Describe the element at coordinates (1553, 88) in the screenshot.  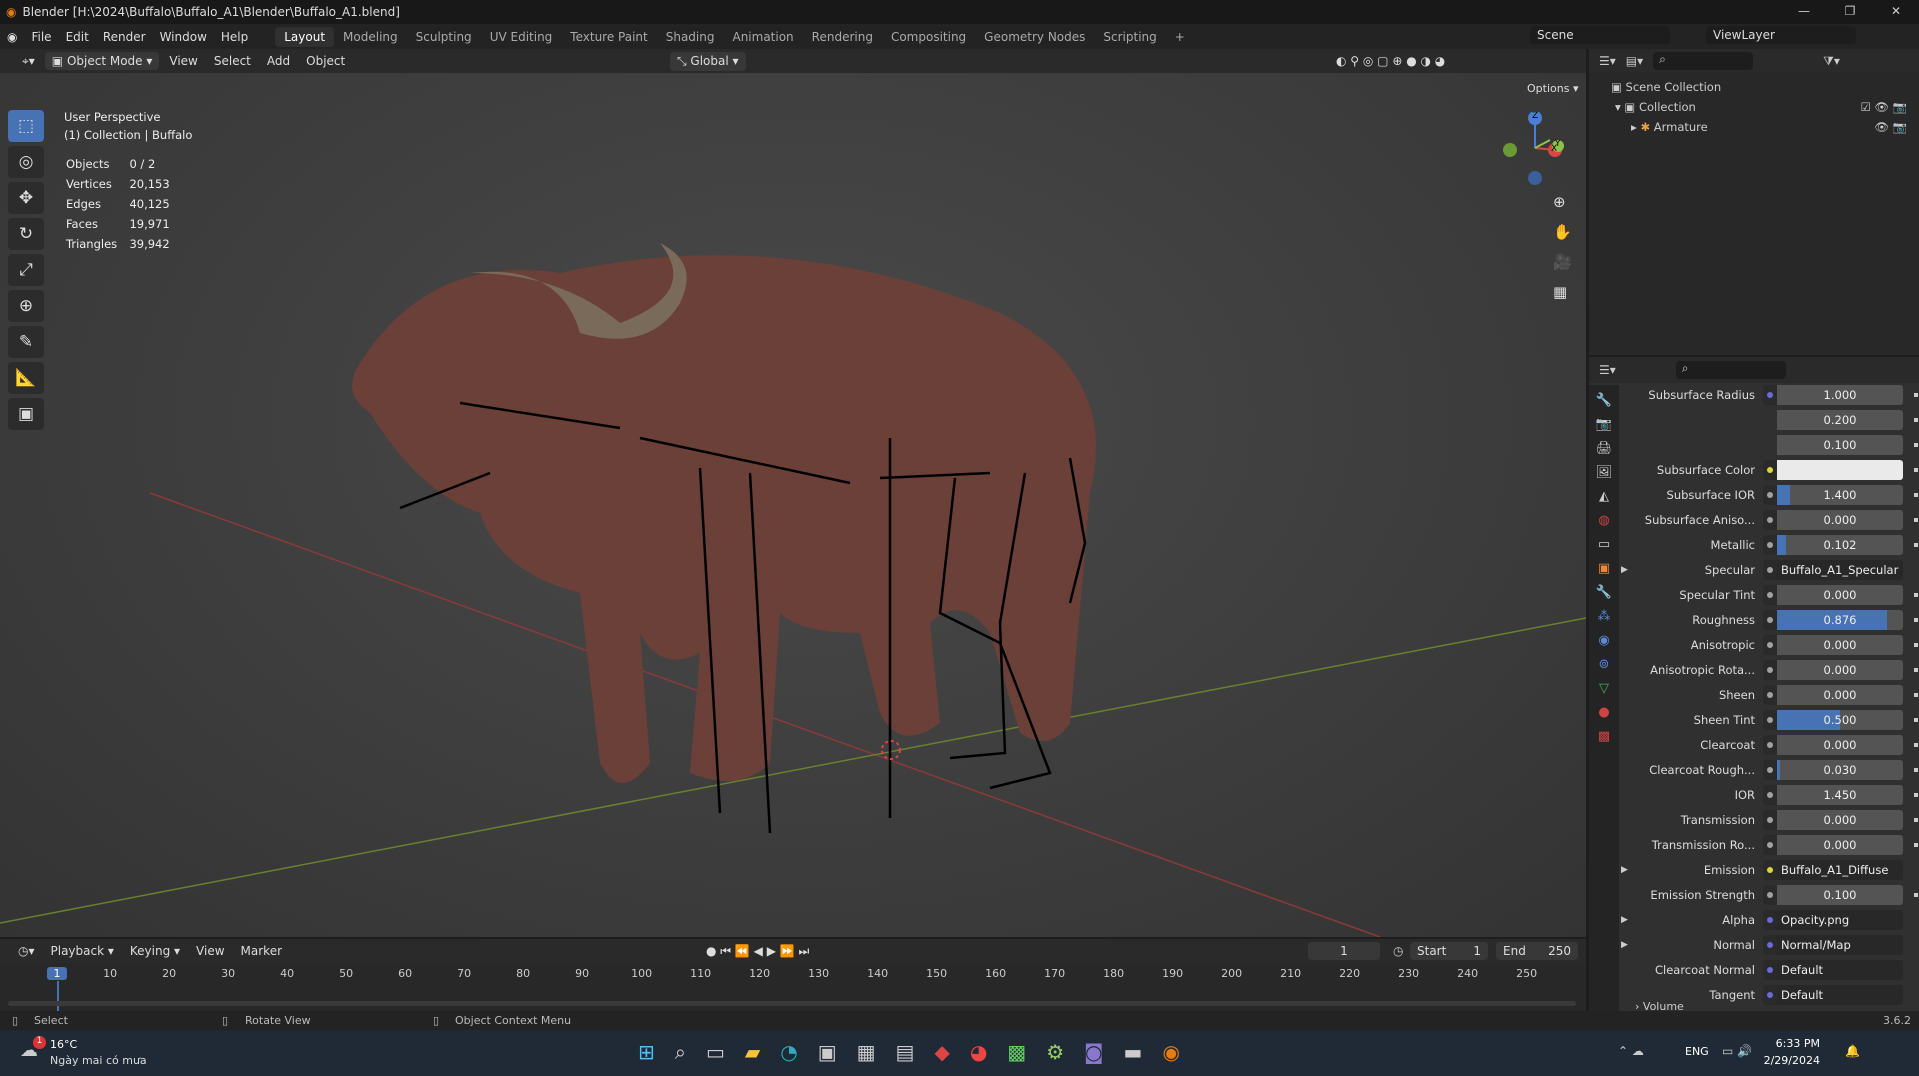
I see `options-dropdown: Options ▾` at that location.